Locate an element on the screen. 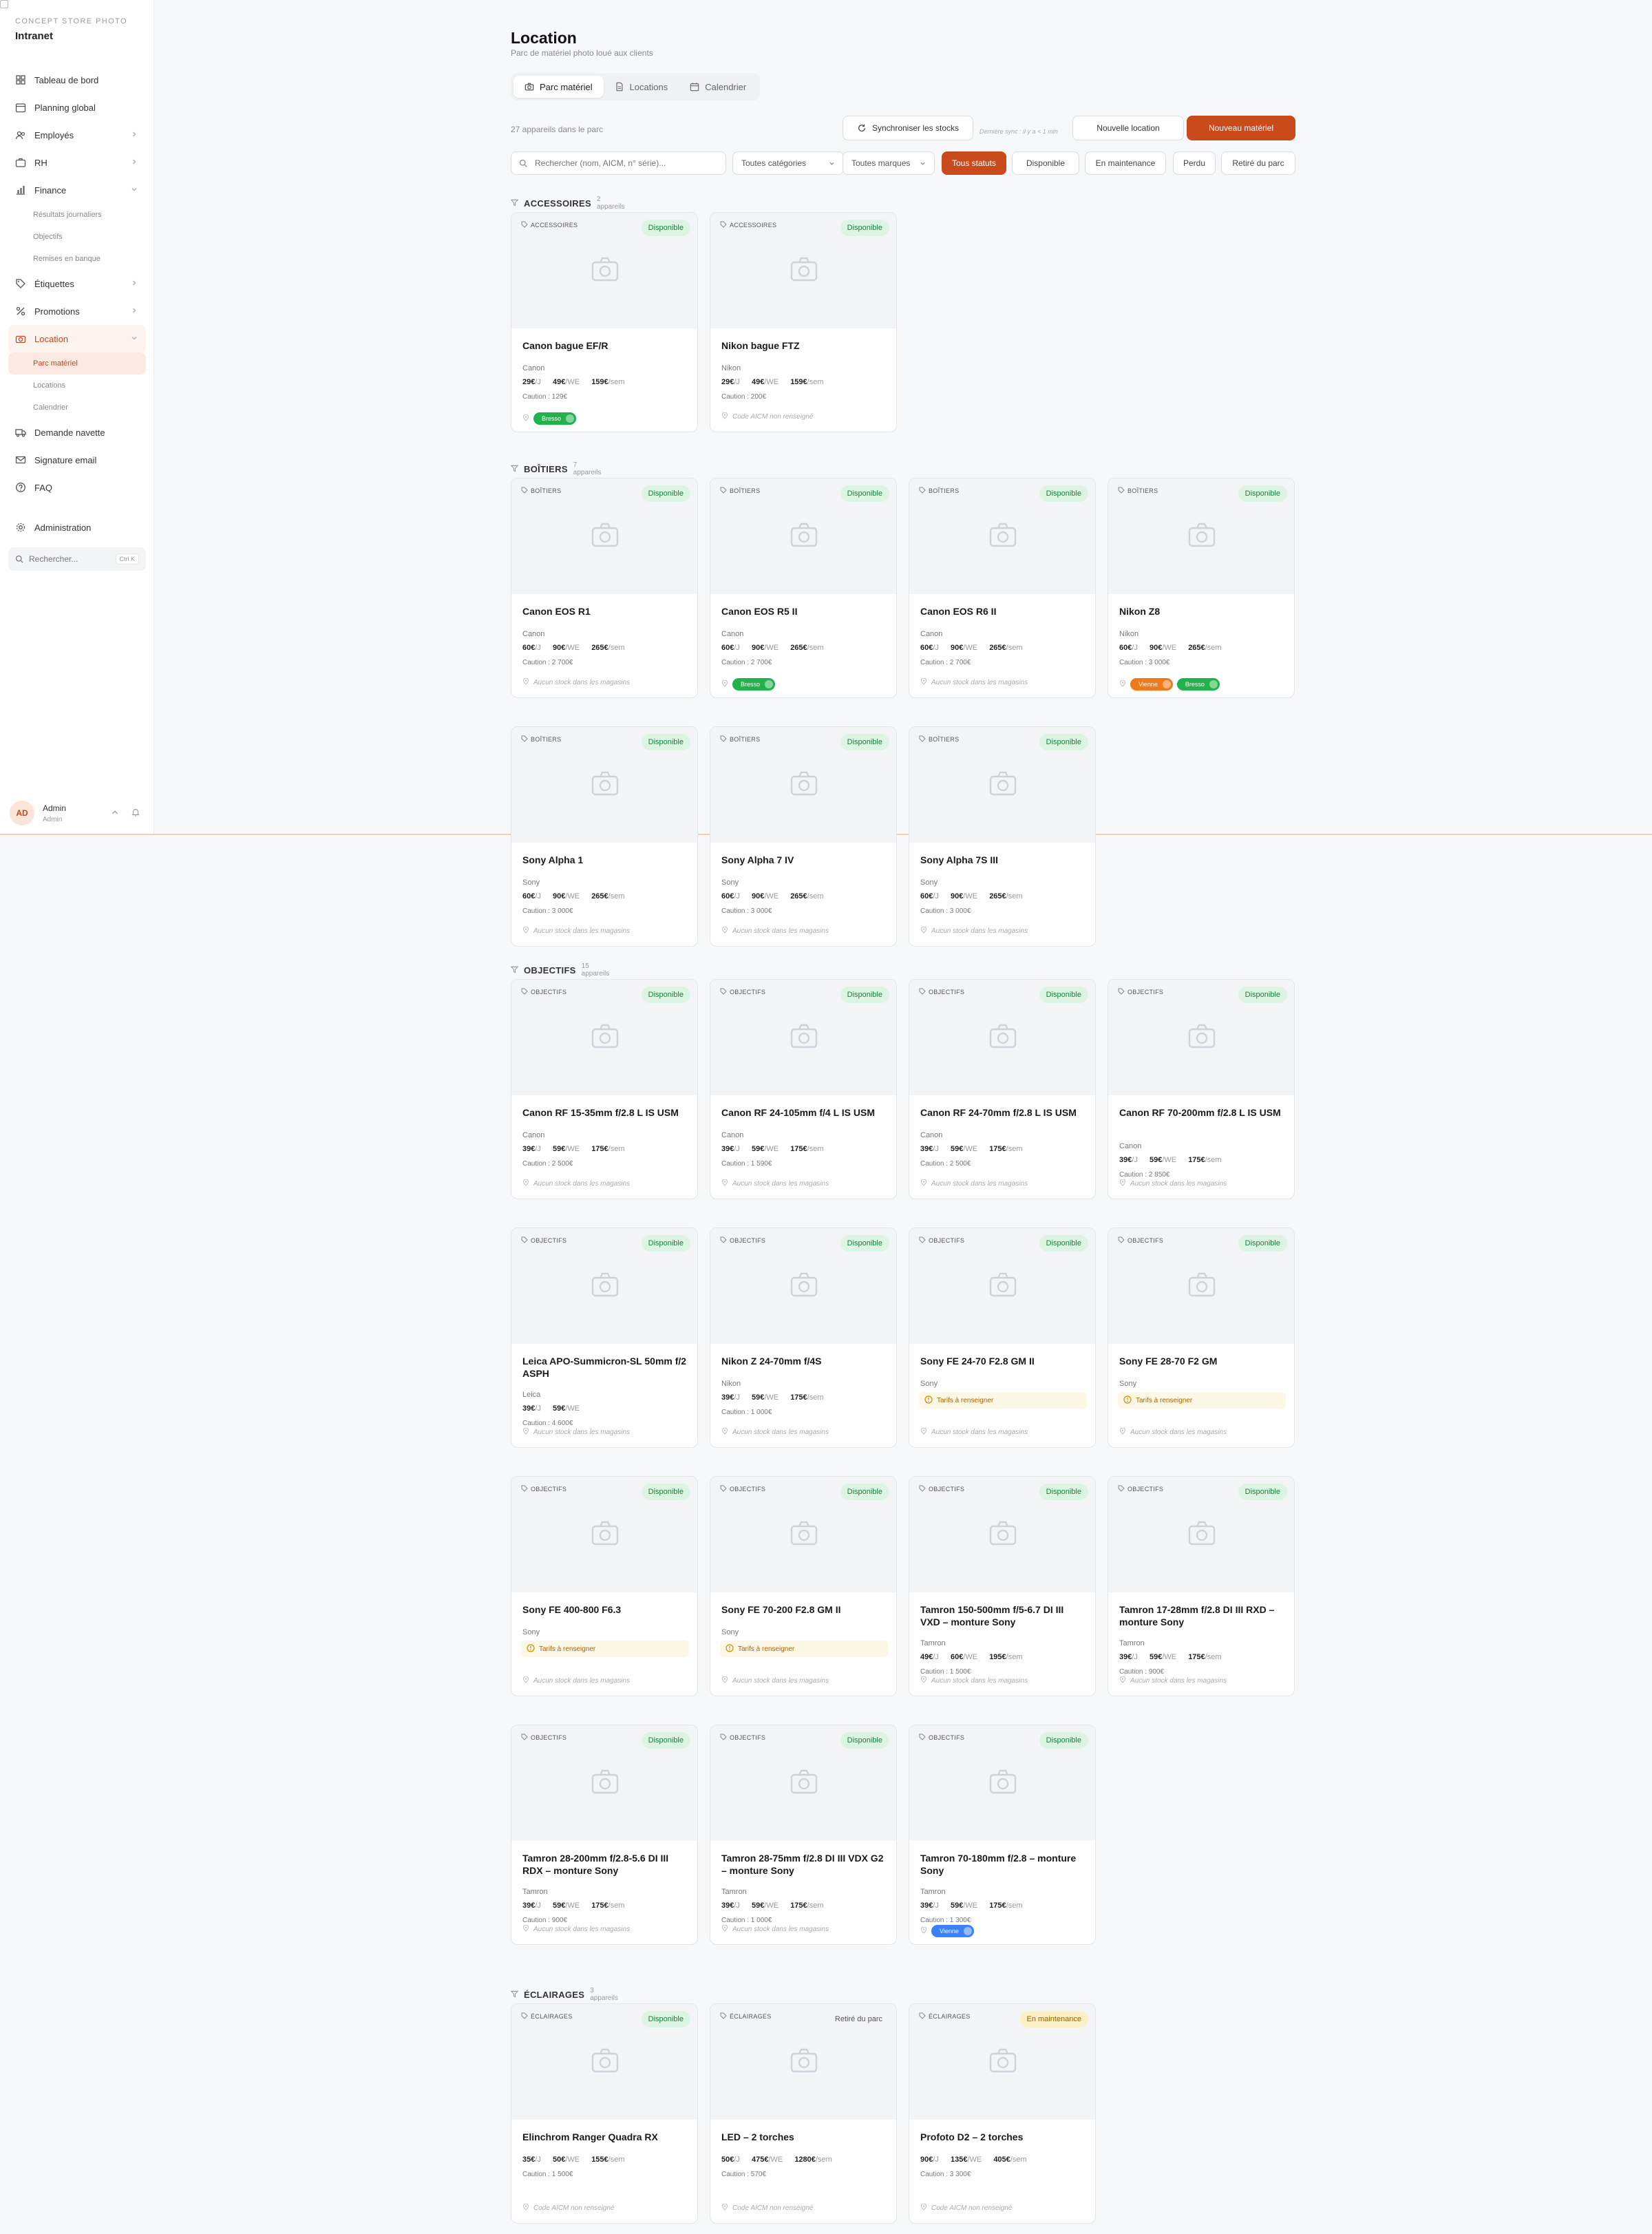 This screenshot has width=1652, height=2234. brand-select: Toutes marques is located at coordinates (889, 163).